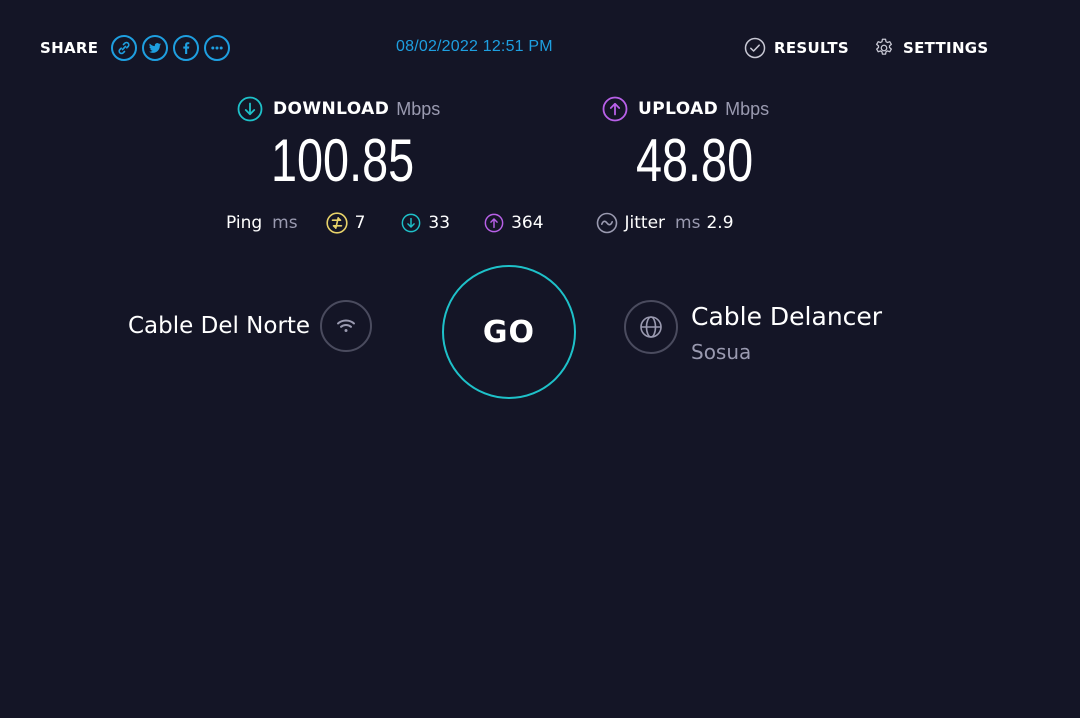 Image resolution: width=1080 pixels, height=718 pixels. What do you see at coordinates (527, 223) in the screenshot?
I see `ping-upload-value: 364` at bounding box center [527, 223].